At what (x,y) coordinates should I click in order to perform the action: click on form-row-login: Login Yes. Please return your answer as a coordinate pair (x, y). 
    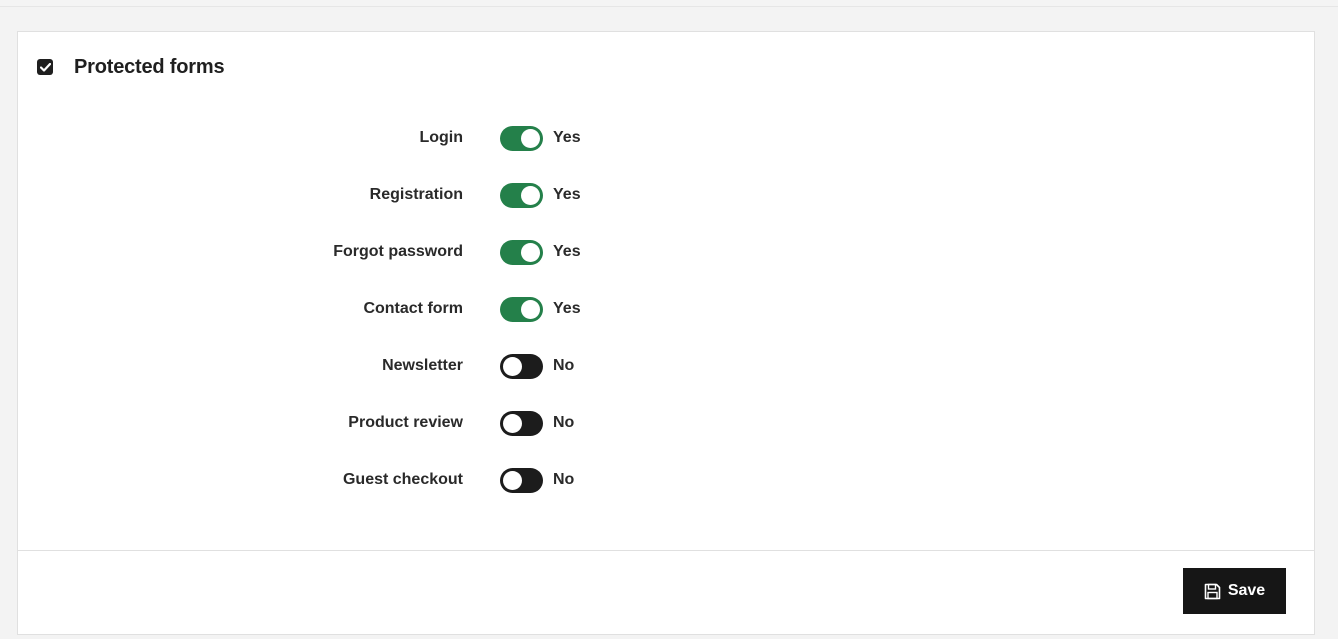
    Looking at the image, I should click on (666, 138).